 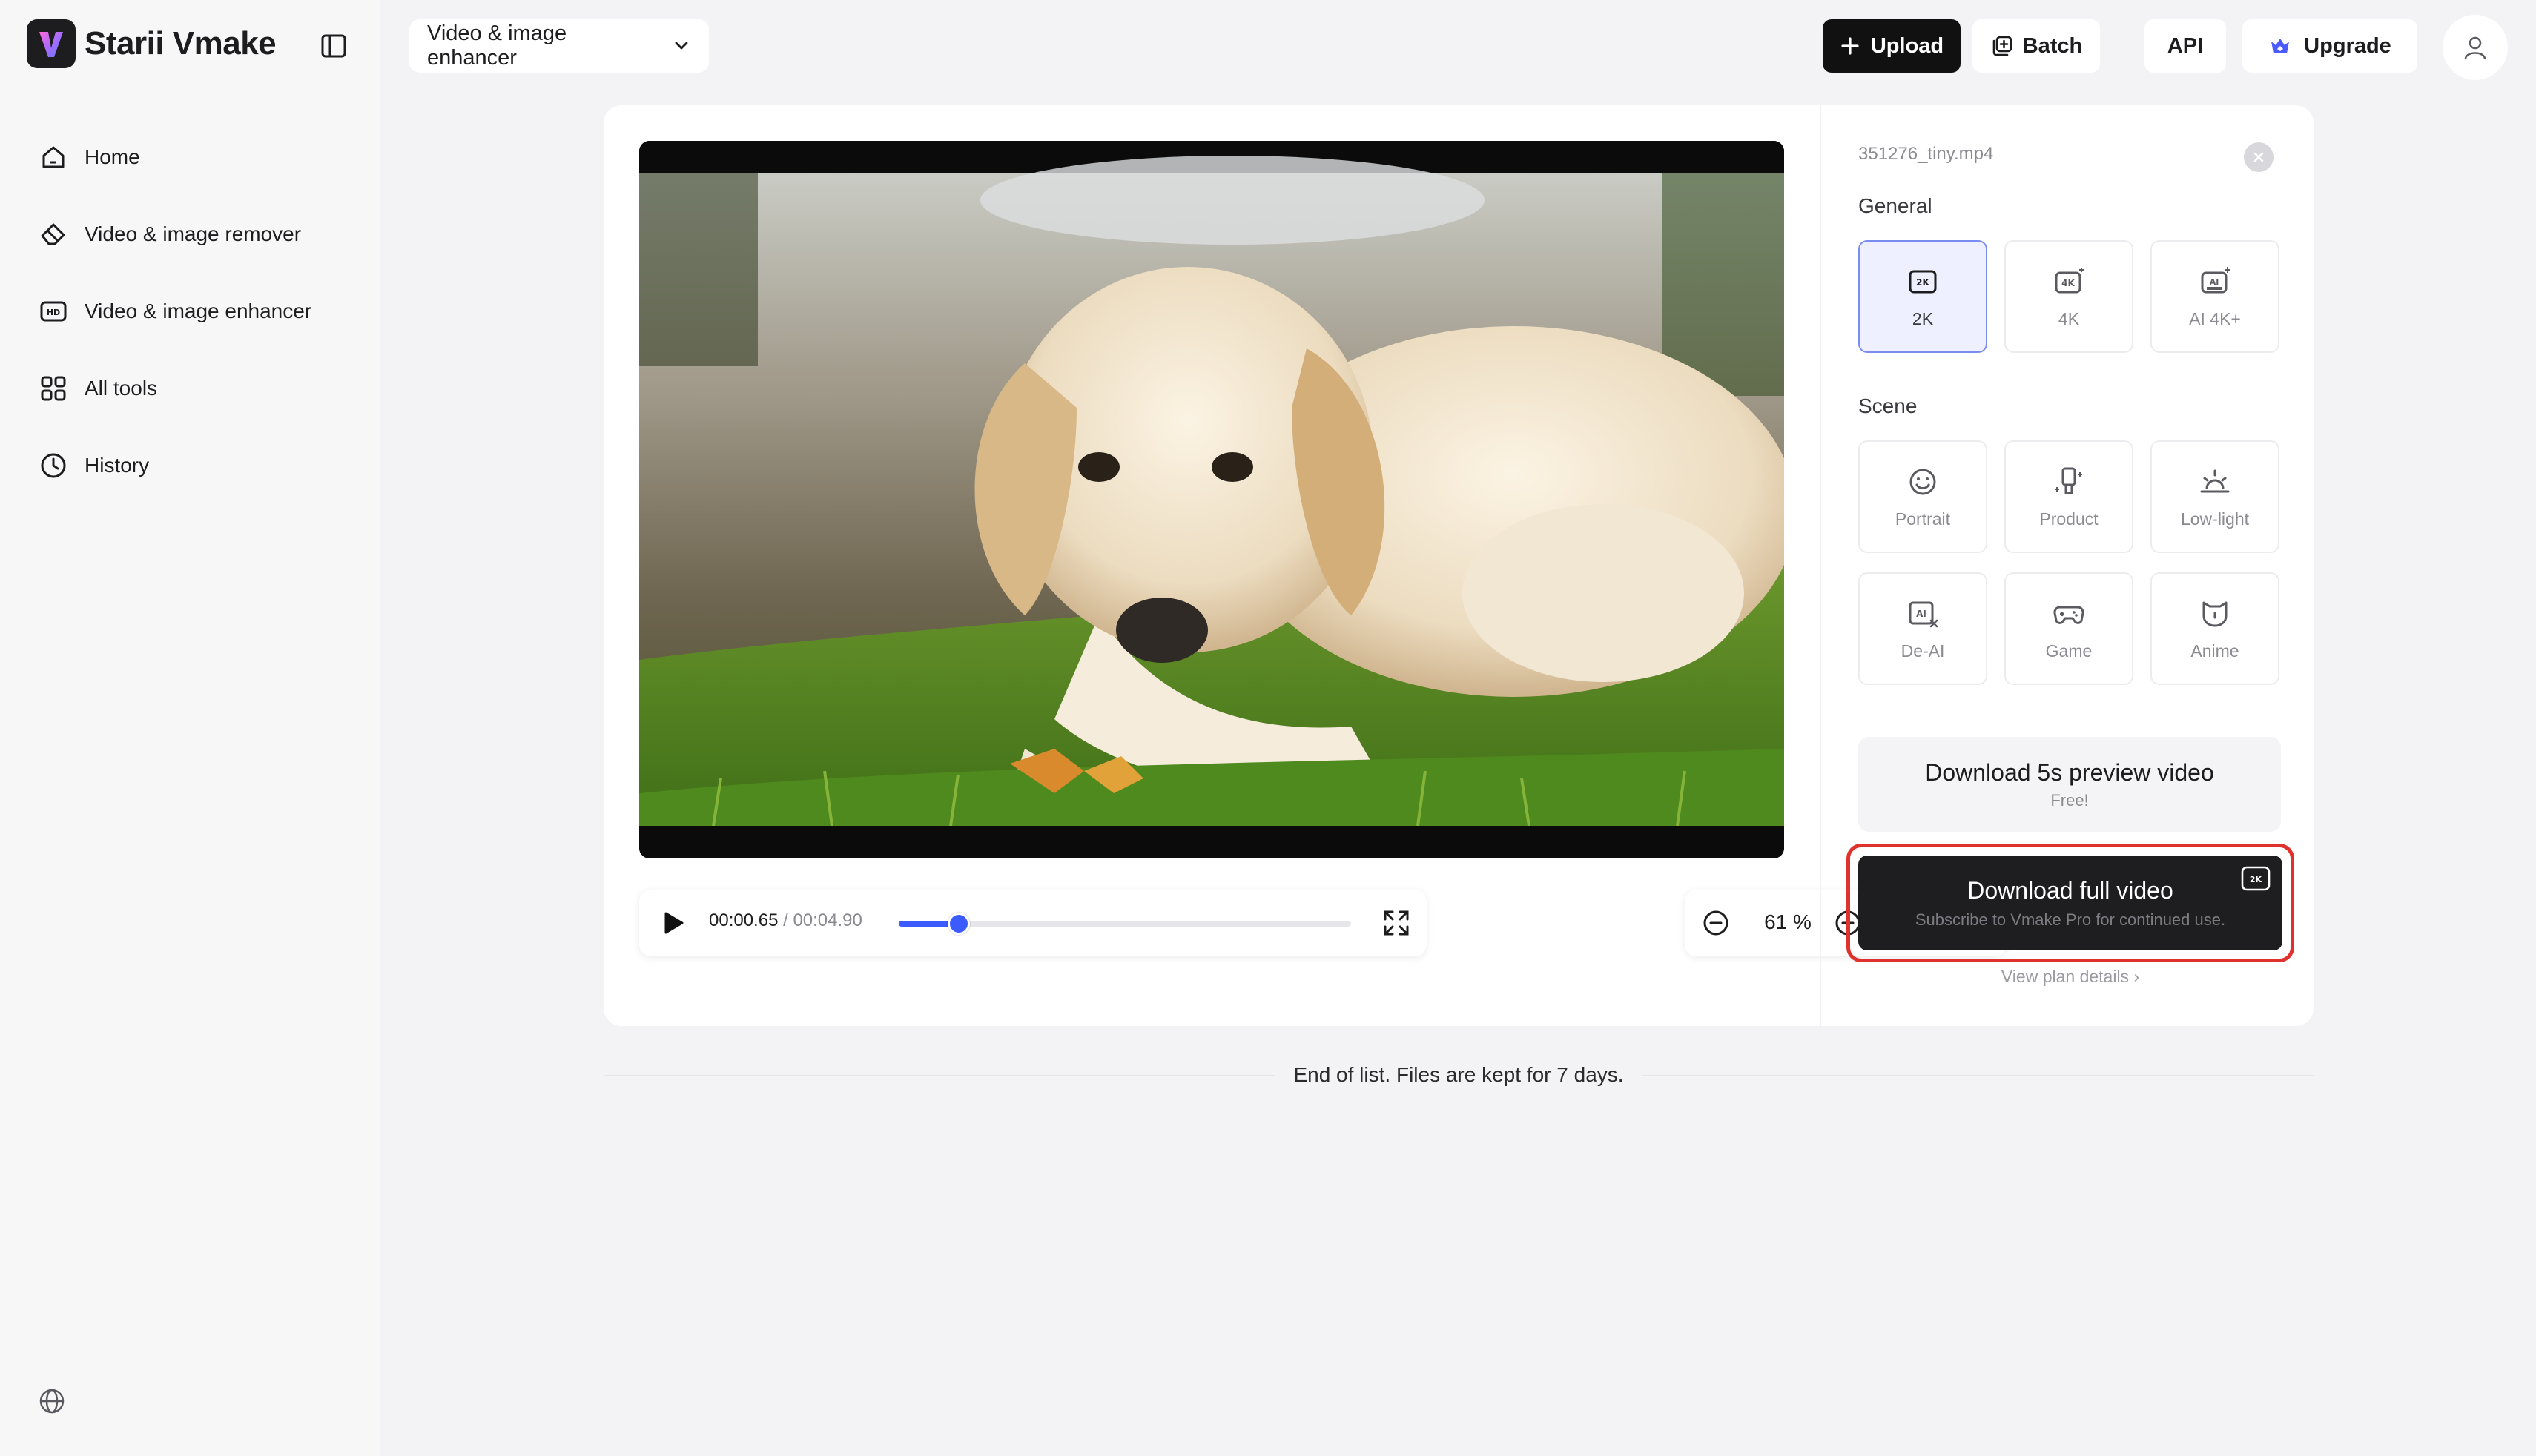 I want to click on sidebar-toggle-icon, so click(x=334, y=46).